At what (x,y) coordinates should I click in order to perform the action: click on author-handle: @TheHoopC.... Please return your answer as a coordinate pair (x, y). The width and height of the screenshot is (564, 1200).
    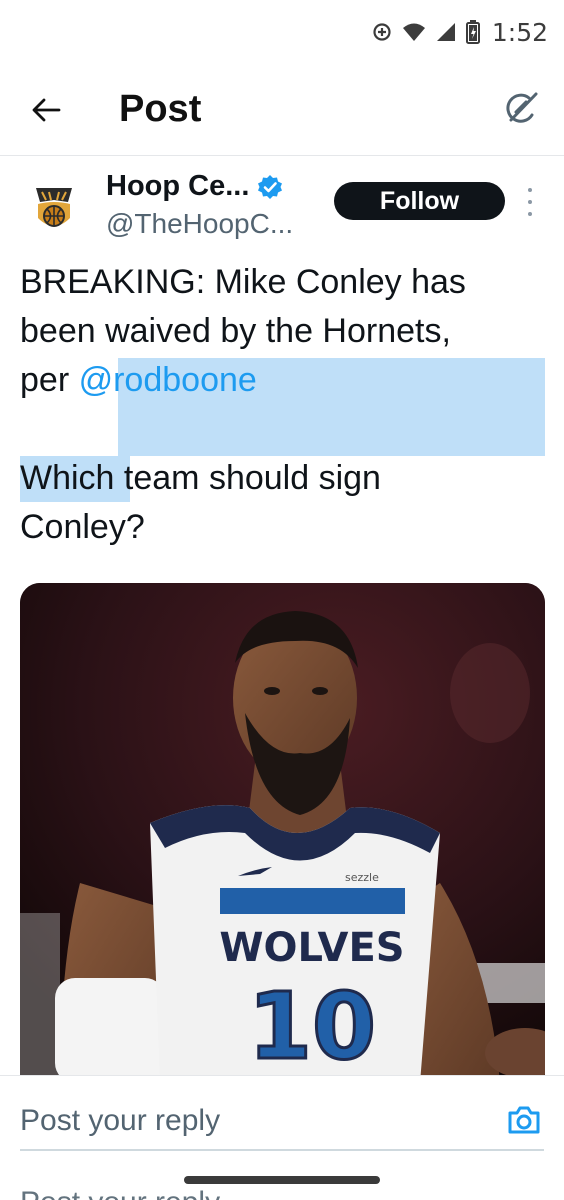
    Looking at the image, I should click on (199, 224).